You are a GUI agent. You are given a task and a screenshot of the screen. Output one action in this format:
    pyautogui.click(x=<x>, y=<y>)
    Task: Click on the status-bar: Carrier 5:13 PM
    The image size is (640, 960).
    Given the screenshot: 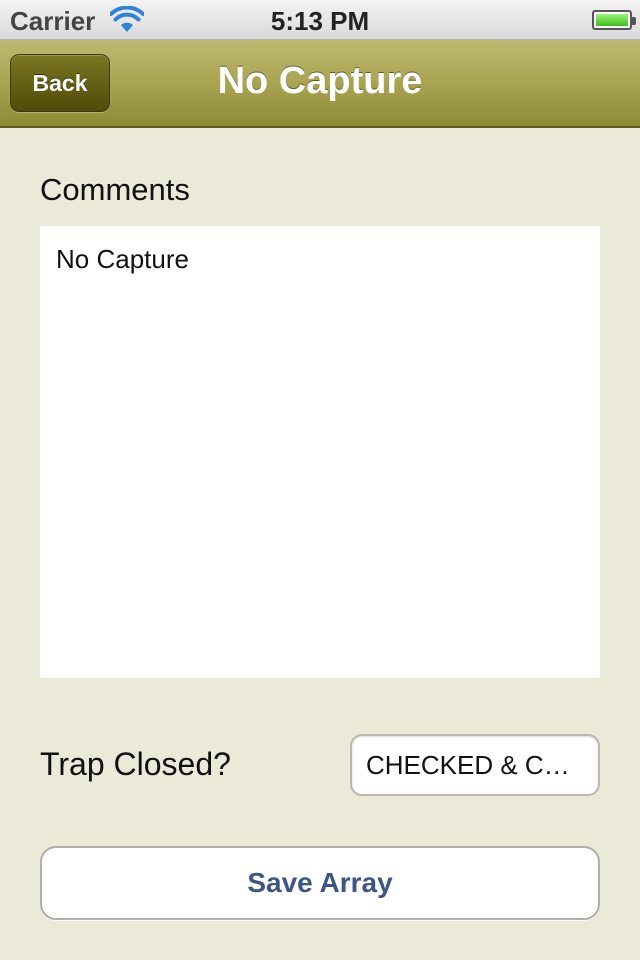 What is the action you would take?
    pyautogui.click(x=320, y=20)
    